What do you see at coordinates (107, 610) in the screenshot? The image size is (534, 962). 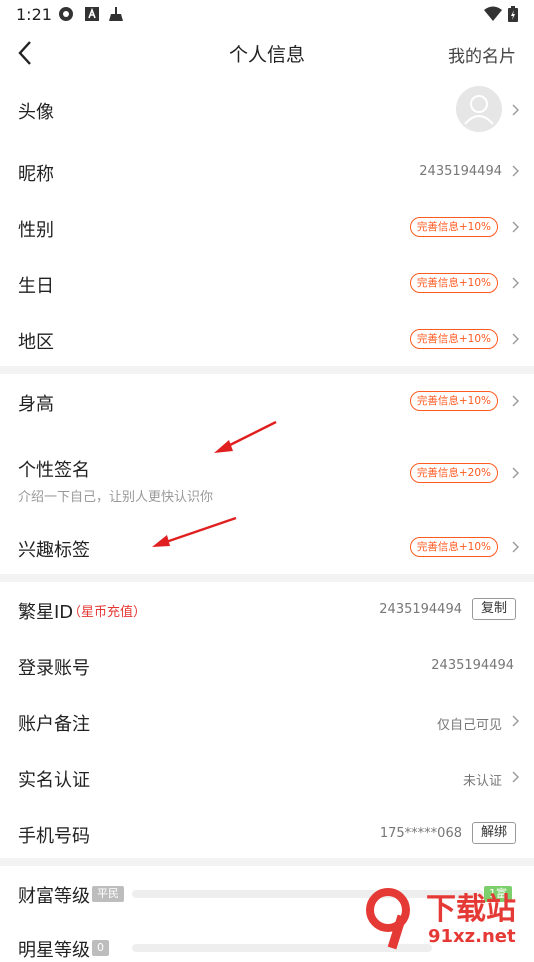 I see `recharge-link: （星币充值）` at bounding box center [107, 610].